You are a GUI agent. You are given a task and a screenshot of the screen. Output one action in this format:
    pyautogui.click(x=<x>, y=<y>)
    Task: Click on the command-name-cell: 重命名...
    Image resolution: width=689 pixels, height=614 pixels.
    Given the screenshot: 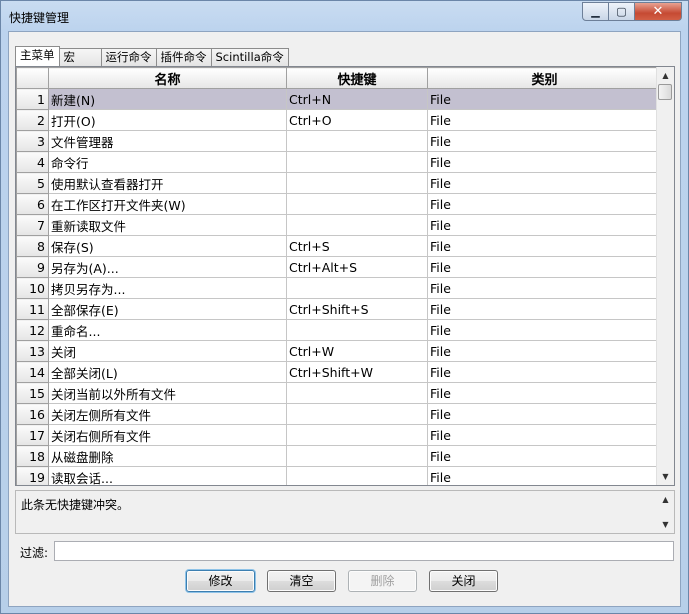 What is the action you would take?
    pyautogui.click(x=167, y=330)
    